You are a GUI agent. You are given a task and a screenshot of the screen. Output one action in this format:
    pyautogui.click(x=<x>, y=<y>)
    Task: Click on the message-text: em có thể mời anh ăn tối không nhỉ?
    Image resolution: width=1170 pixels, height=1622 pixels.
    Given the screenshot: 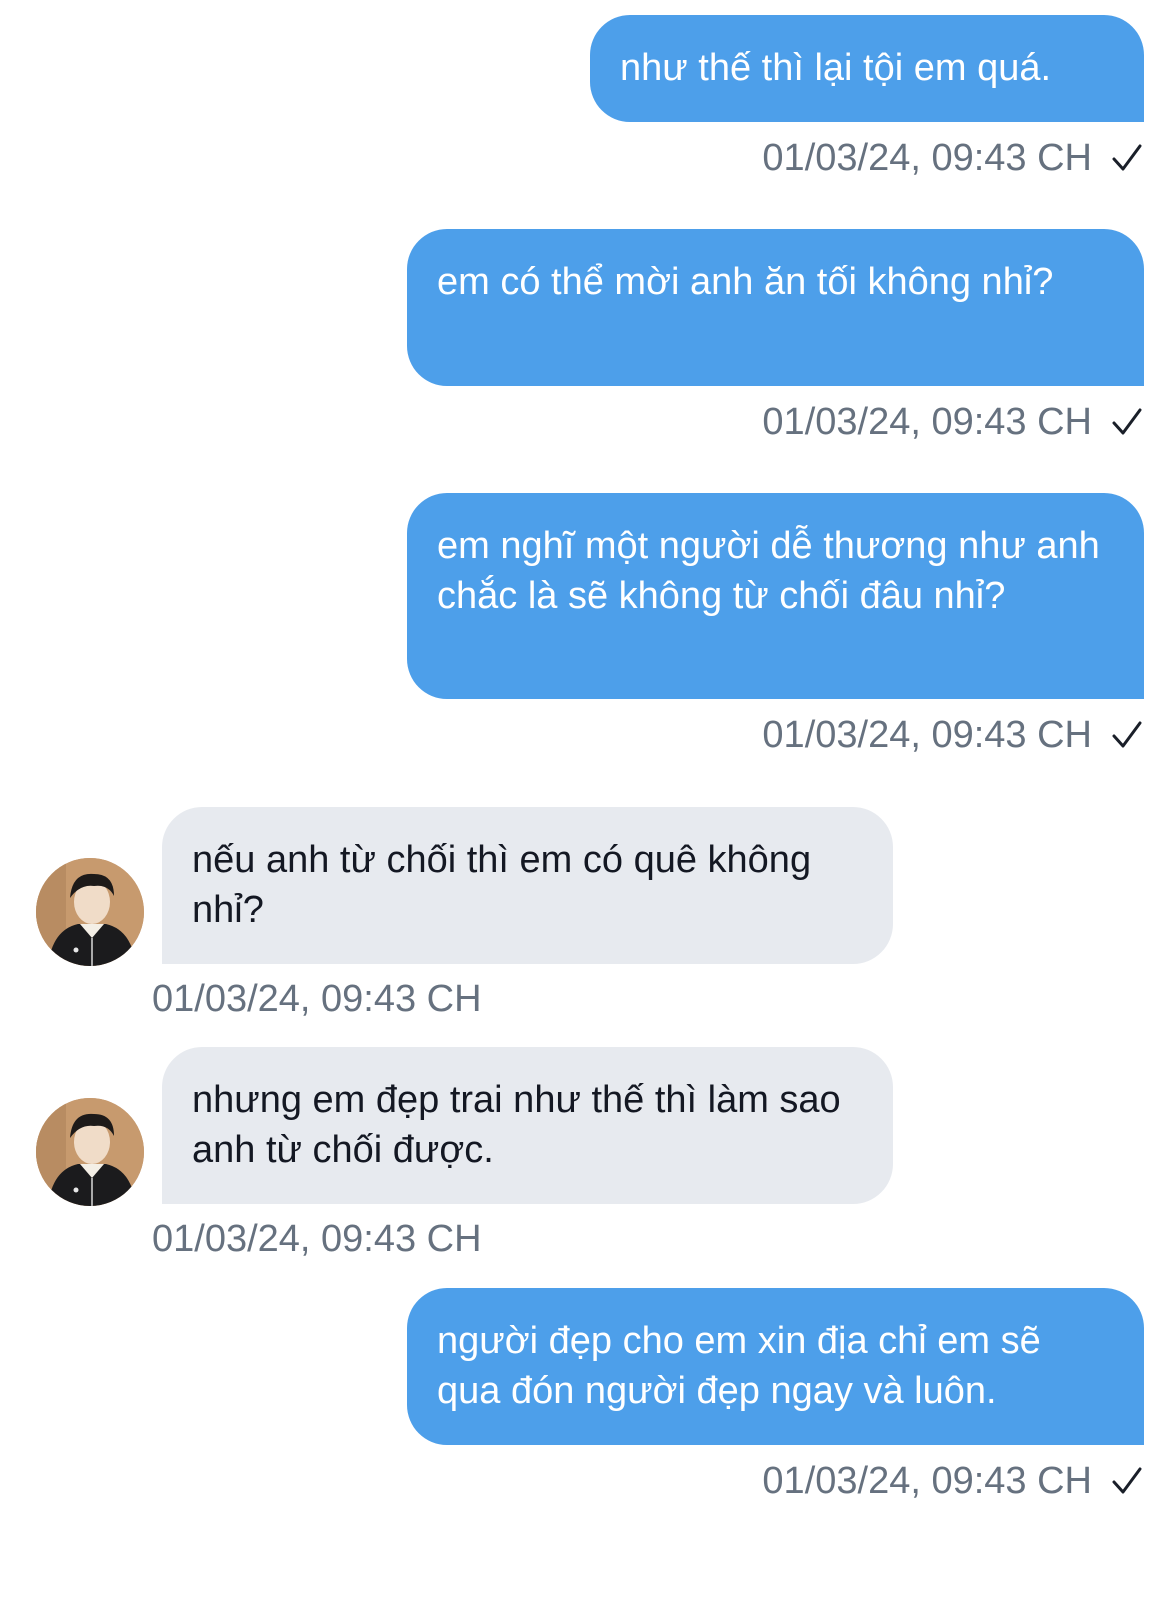 What is the action you would take?
    pyautogui.click(x=745, y=282)
    